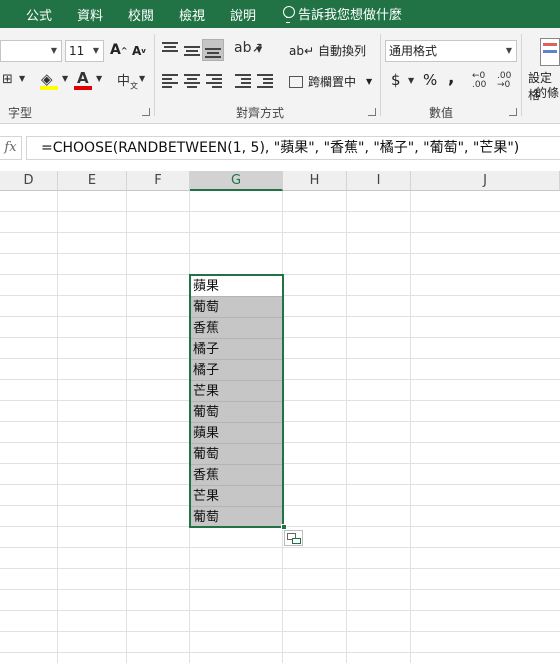  I want to click on increase-indent-icon, so click(265, 81).